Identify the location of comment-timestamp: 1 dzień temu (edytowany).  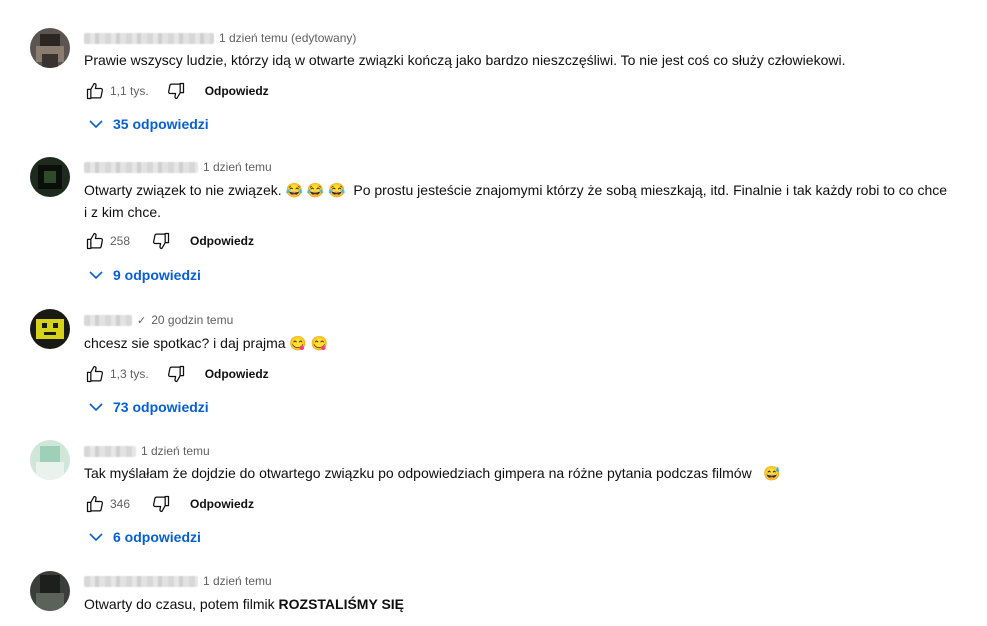
(287, 38).